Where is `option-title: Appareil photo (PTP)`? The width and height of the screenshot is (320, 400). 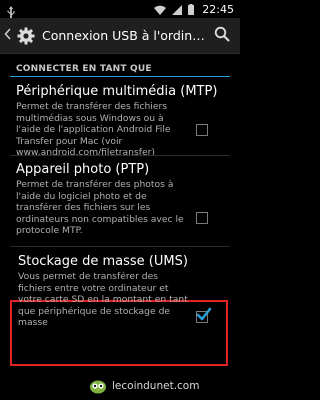 option-title: Appareil photo (PTP) is located at coordinates (83, 169).